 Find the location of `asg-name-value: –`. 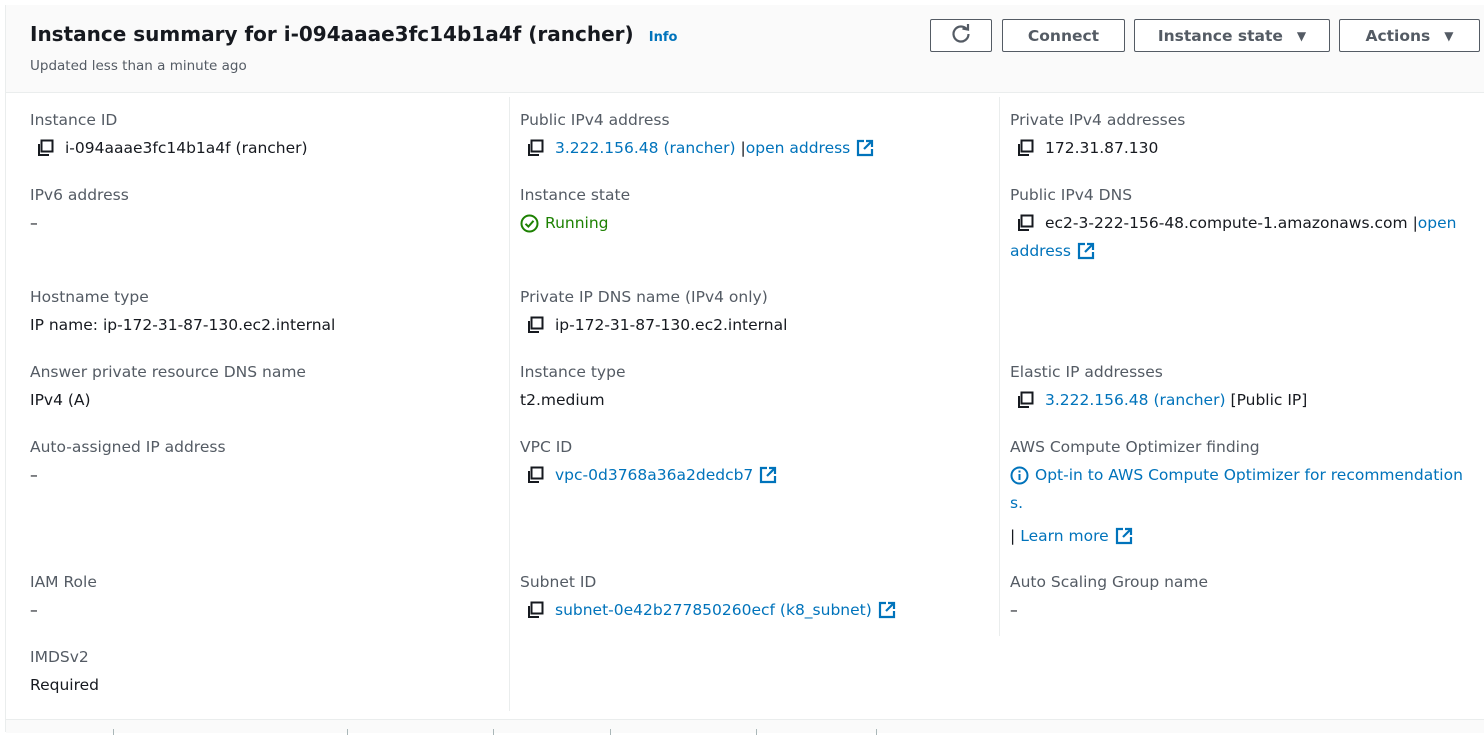

asg-name-value: – is located at coordinates (1014, 610).